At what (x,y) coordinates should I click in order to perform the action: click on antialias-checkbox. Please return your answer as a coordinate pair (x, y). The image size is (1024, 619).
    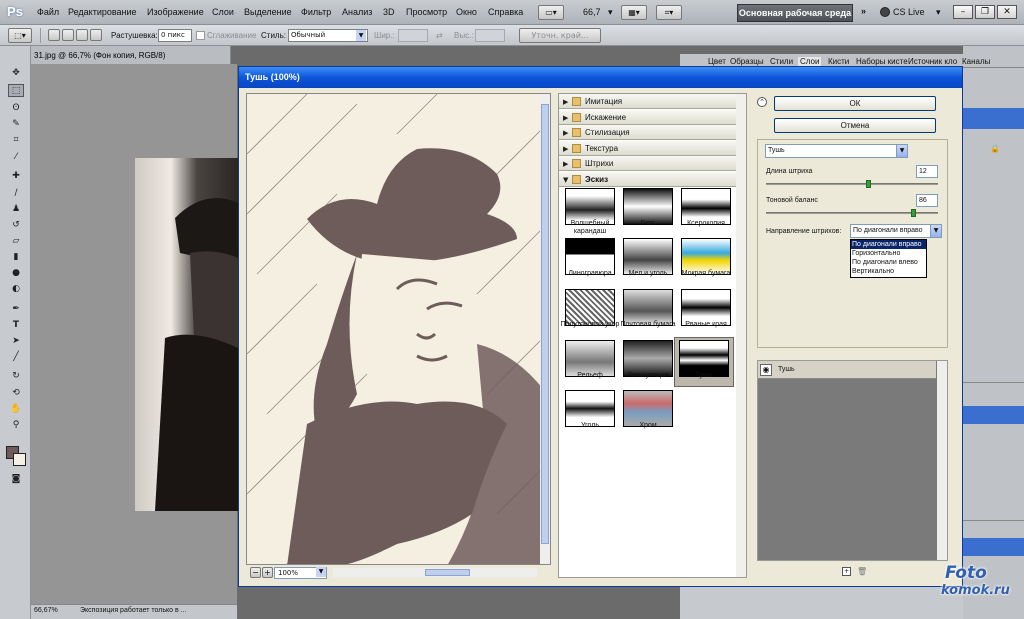
    Looking at the image, I should click on (200, 35).